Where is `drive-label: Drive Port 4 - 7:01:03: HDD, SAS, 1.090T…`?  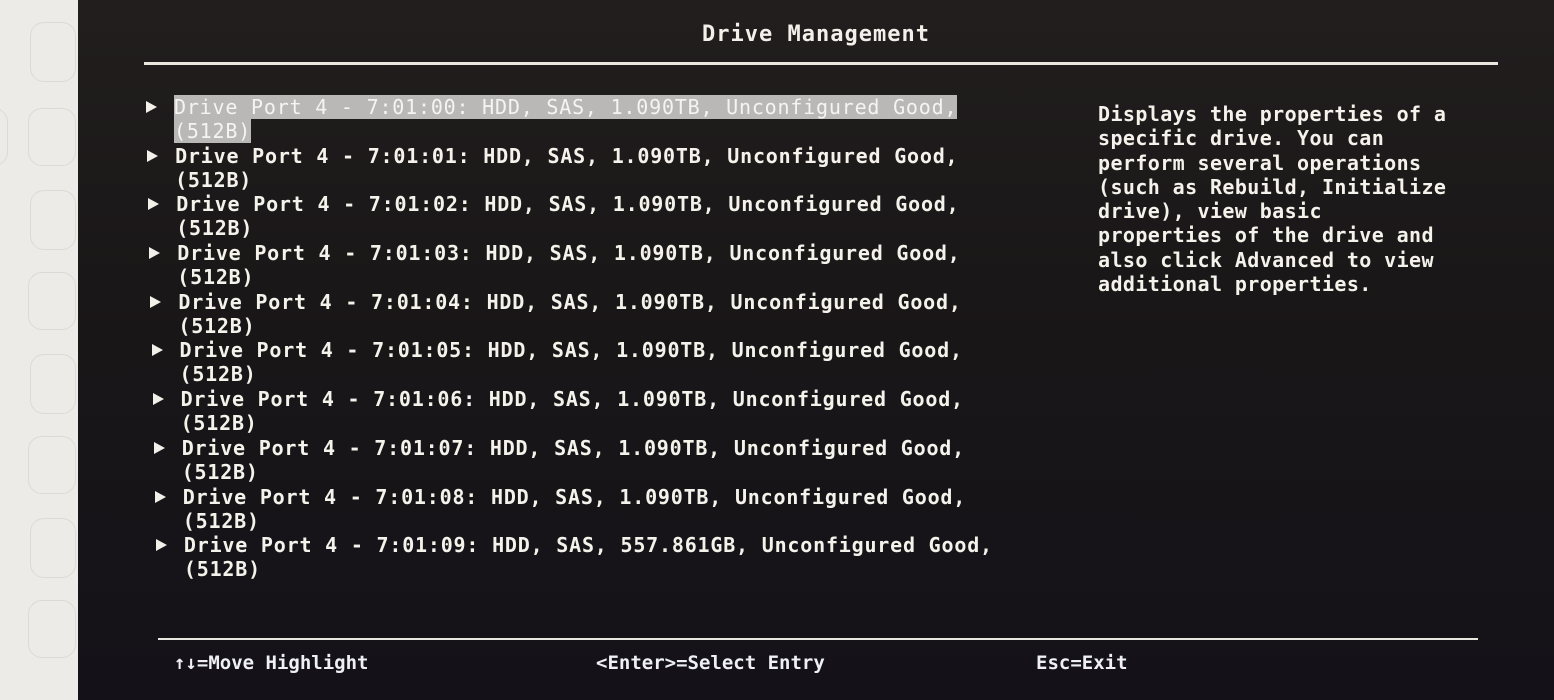
drive-label: Drive Port 4 - 7:01:03: HDD, SAS, 1.090T… is located at coordinates (569, 253).